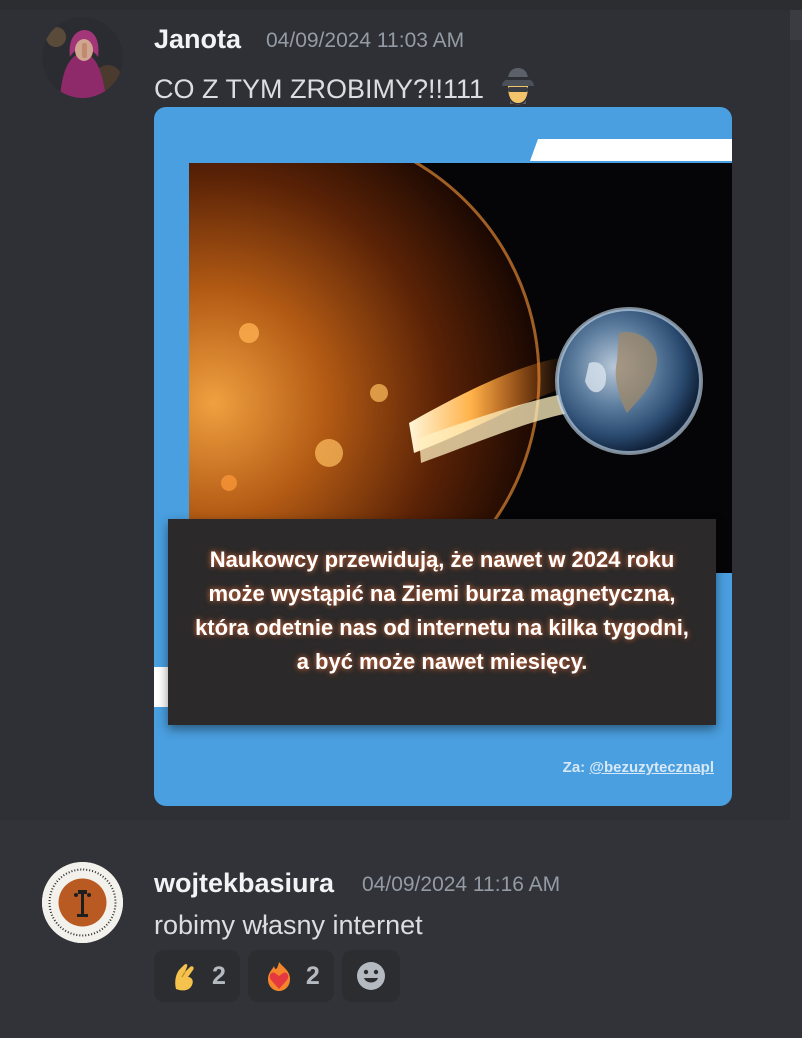  Describe the element at coordinates (576, 767) in the screenshot. I see `credit-prefix: Za:` at that location.